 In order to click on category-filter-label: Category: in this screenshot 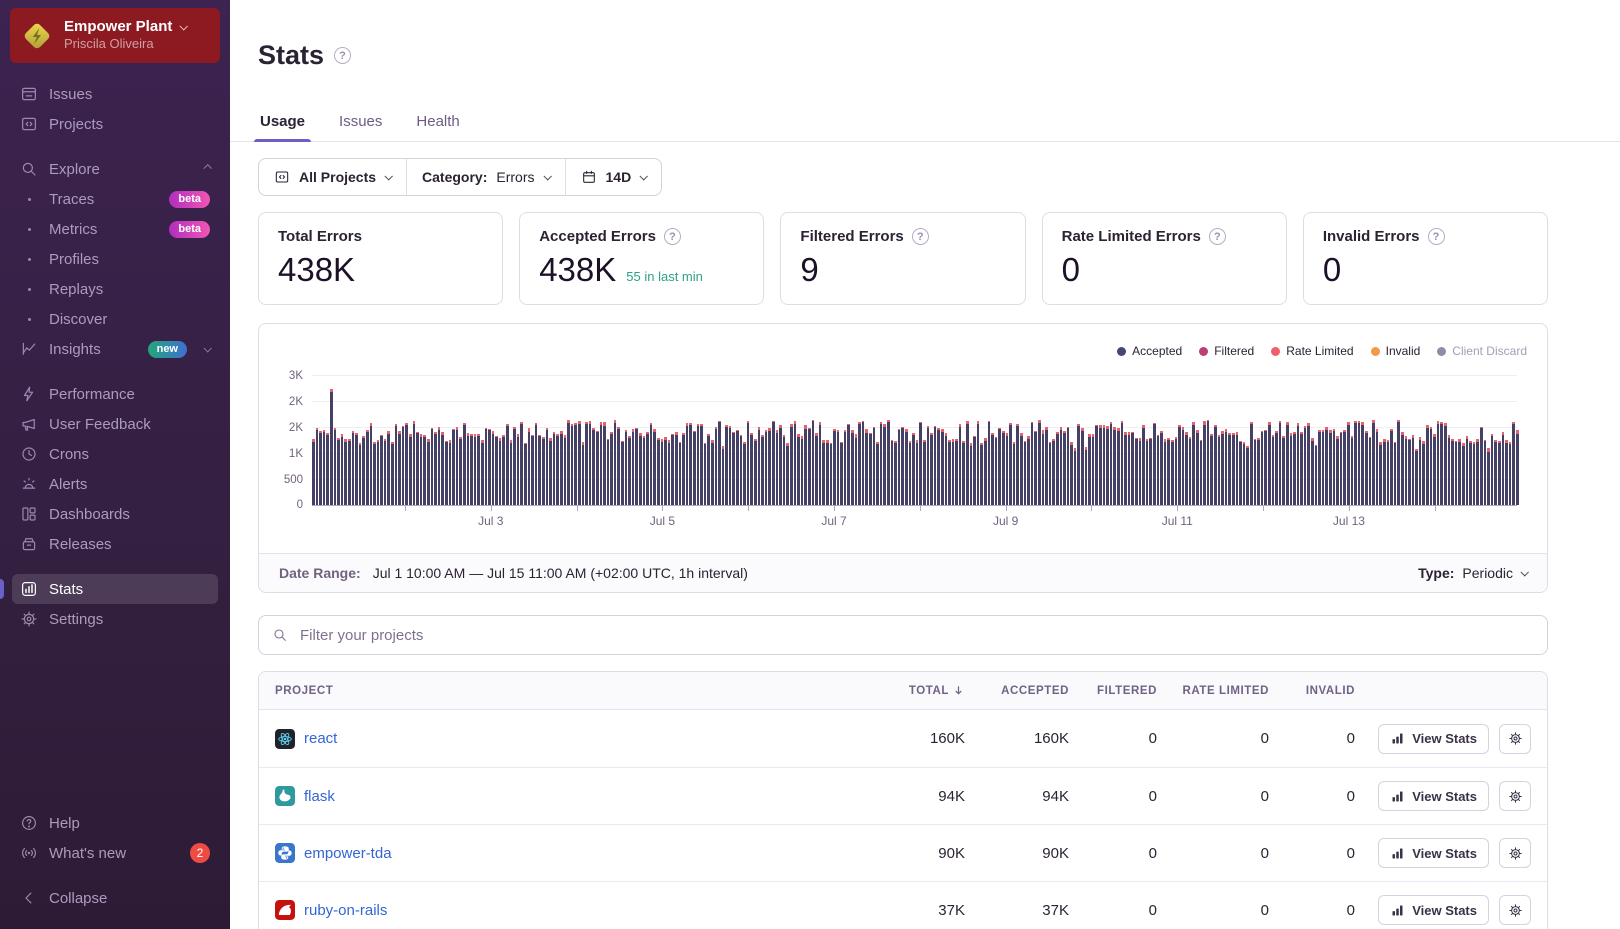, I will do `click(455, 177)`.